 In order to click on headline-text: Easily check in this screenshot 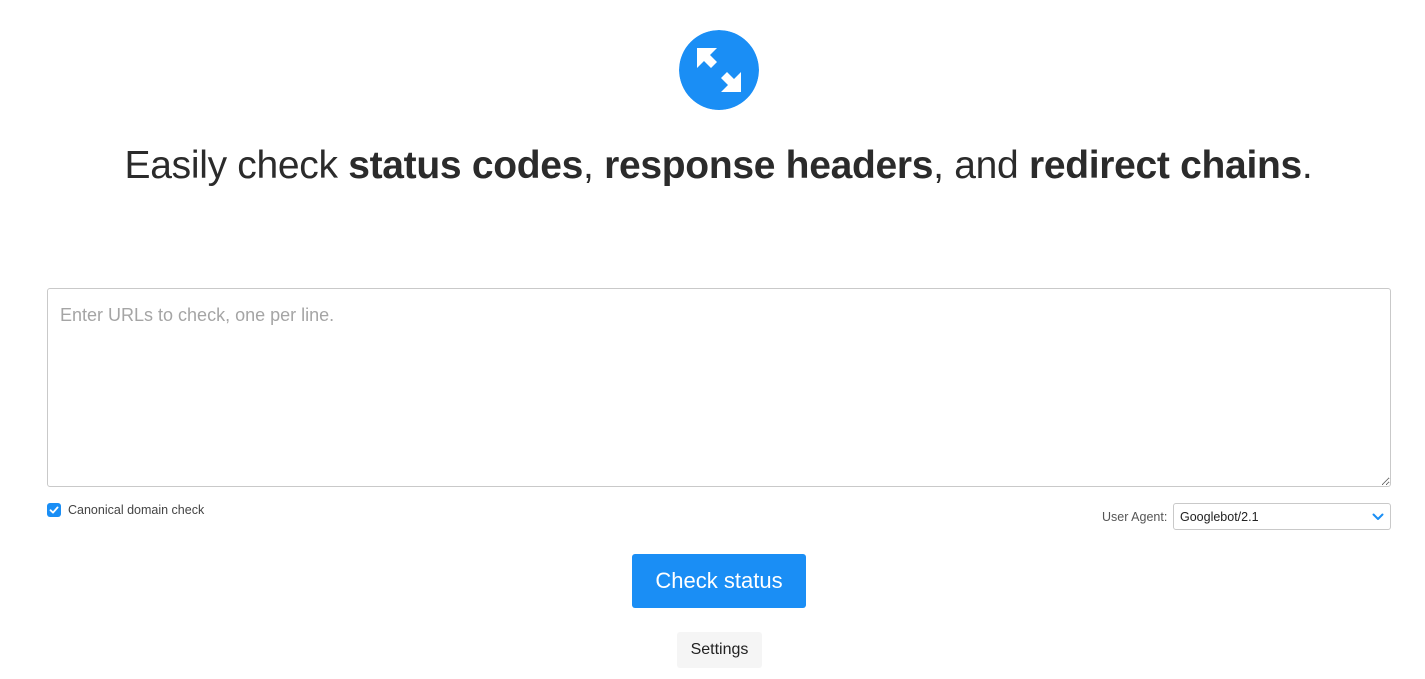, I will do `click(236, 165)`.